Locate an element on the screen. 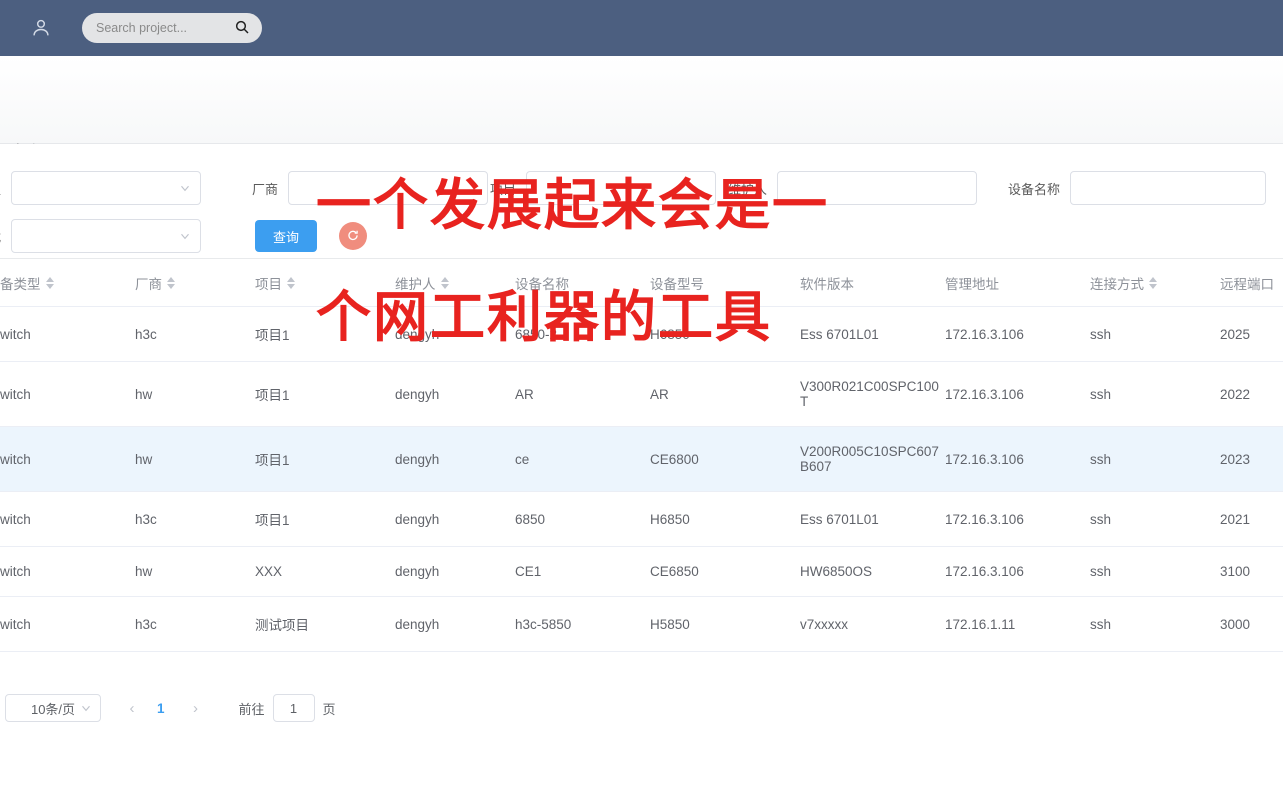 Image resolution: width=1283 pixels, height=802 pixels. page-size-value: 10条/页 is located at coordinates (53, 709).